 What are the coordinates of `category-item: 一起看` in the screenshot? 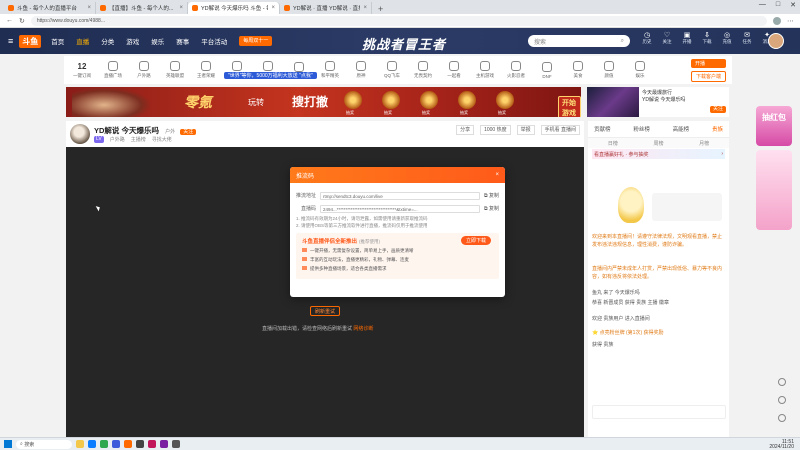 It's located at (454, 70).